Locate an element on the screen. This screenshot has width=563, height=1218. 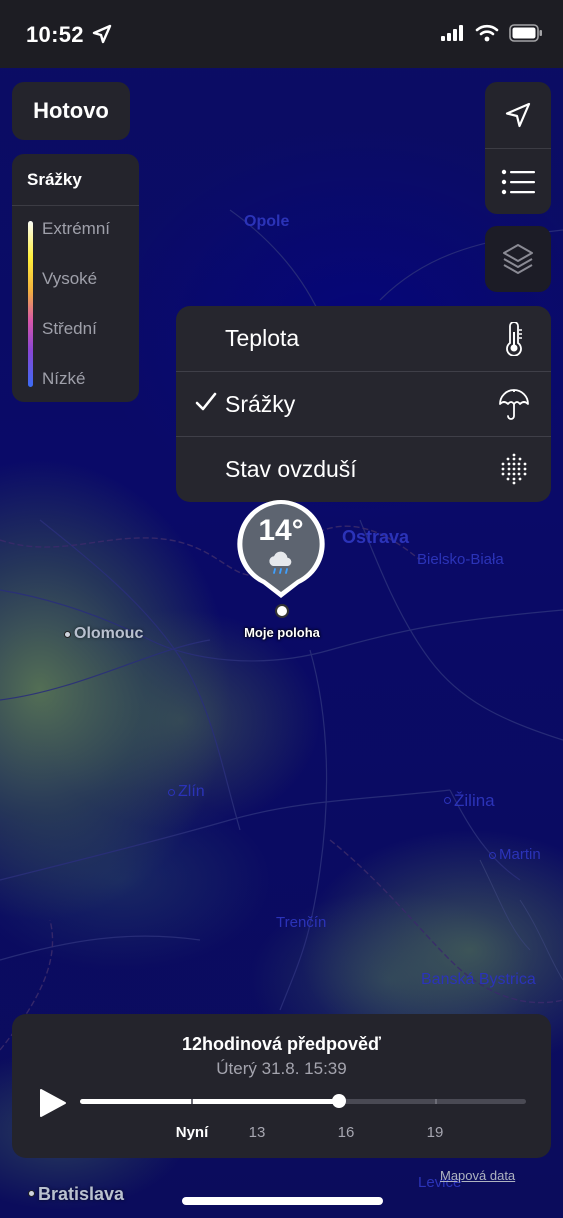
timeline-label: 13 is located at coordinates (257, 1132).